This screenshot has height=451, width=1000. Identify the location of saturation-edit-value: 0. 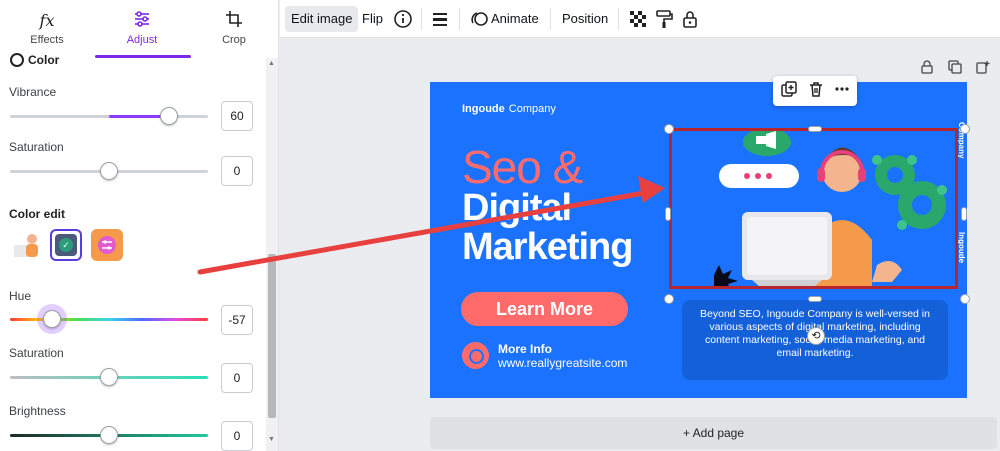
(237, 378).